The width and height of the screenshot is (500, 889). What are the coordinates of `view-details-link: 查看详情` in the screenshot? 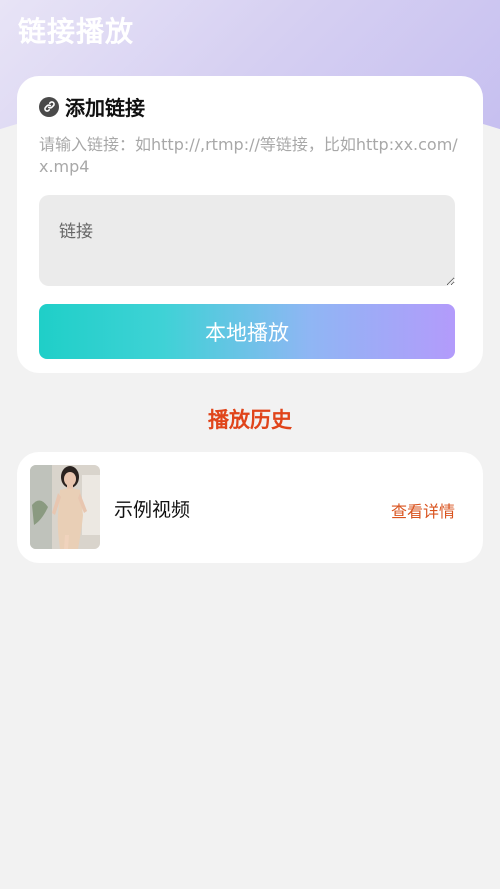 It's located at (423, 510).